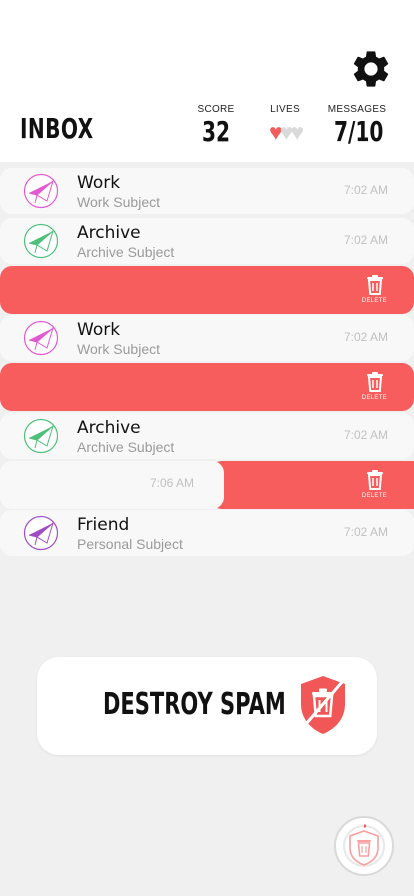 Image resolution: width=414 pixels, height=896 pixels. Describe the element at coordinates (130, 544) in the screenshot. I see `email-subject: Personal Subject` at that location.